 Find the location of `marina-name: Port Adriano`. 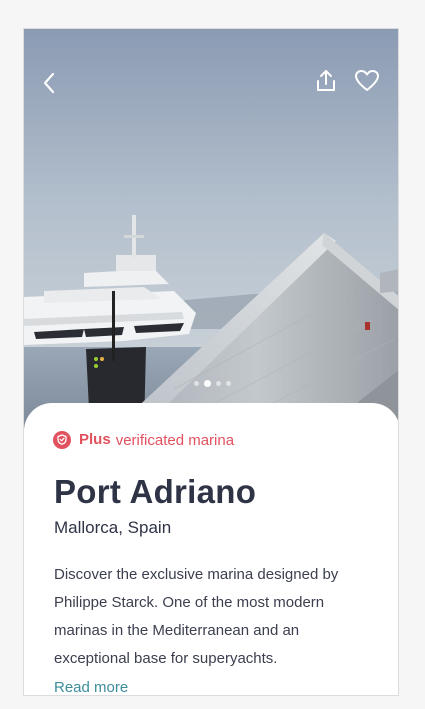

marina-name: Port Adriano is located at coordinates (155, 491).